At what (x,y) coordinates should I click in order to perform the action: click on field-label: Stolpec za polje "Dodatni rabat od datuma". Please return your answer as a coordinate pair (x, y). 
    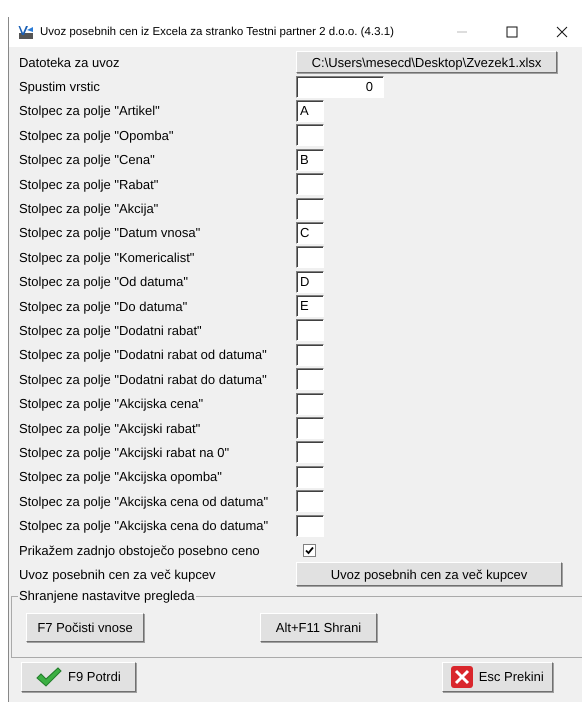
    Looking at the image, I should click on (143, 354).